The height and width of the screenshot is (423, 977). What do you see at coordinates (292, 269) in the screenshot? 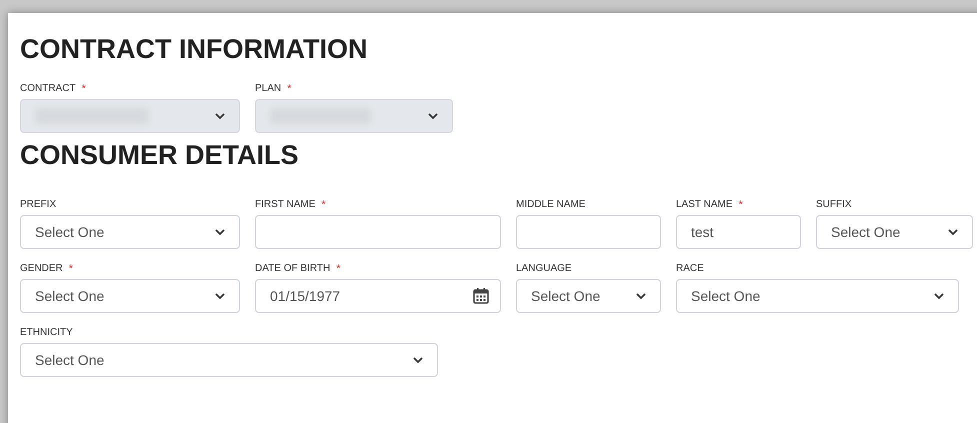
I see `field-label: DATE OF BIRTH` at bounding box center [292, 269].